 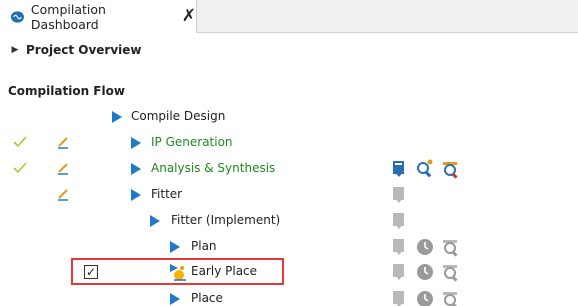 I want to click on run-compile-design-icon, so click(x=117, y=117).